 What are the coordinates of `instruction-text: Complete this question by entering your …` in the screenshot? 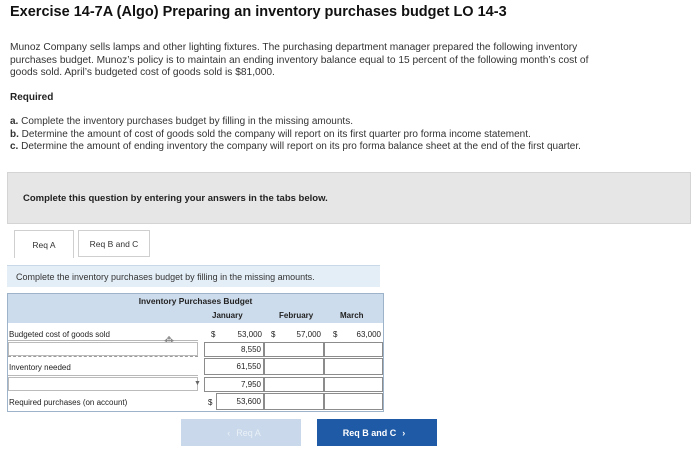 It's located at (175, 198).